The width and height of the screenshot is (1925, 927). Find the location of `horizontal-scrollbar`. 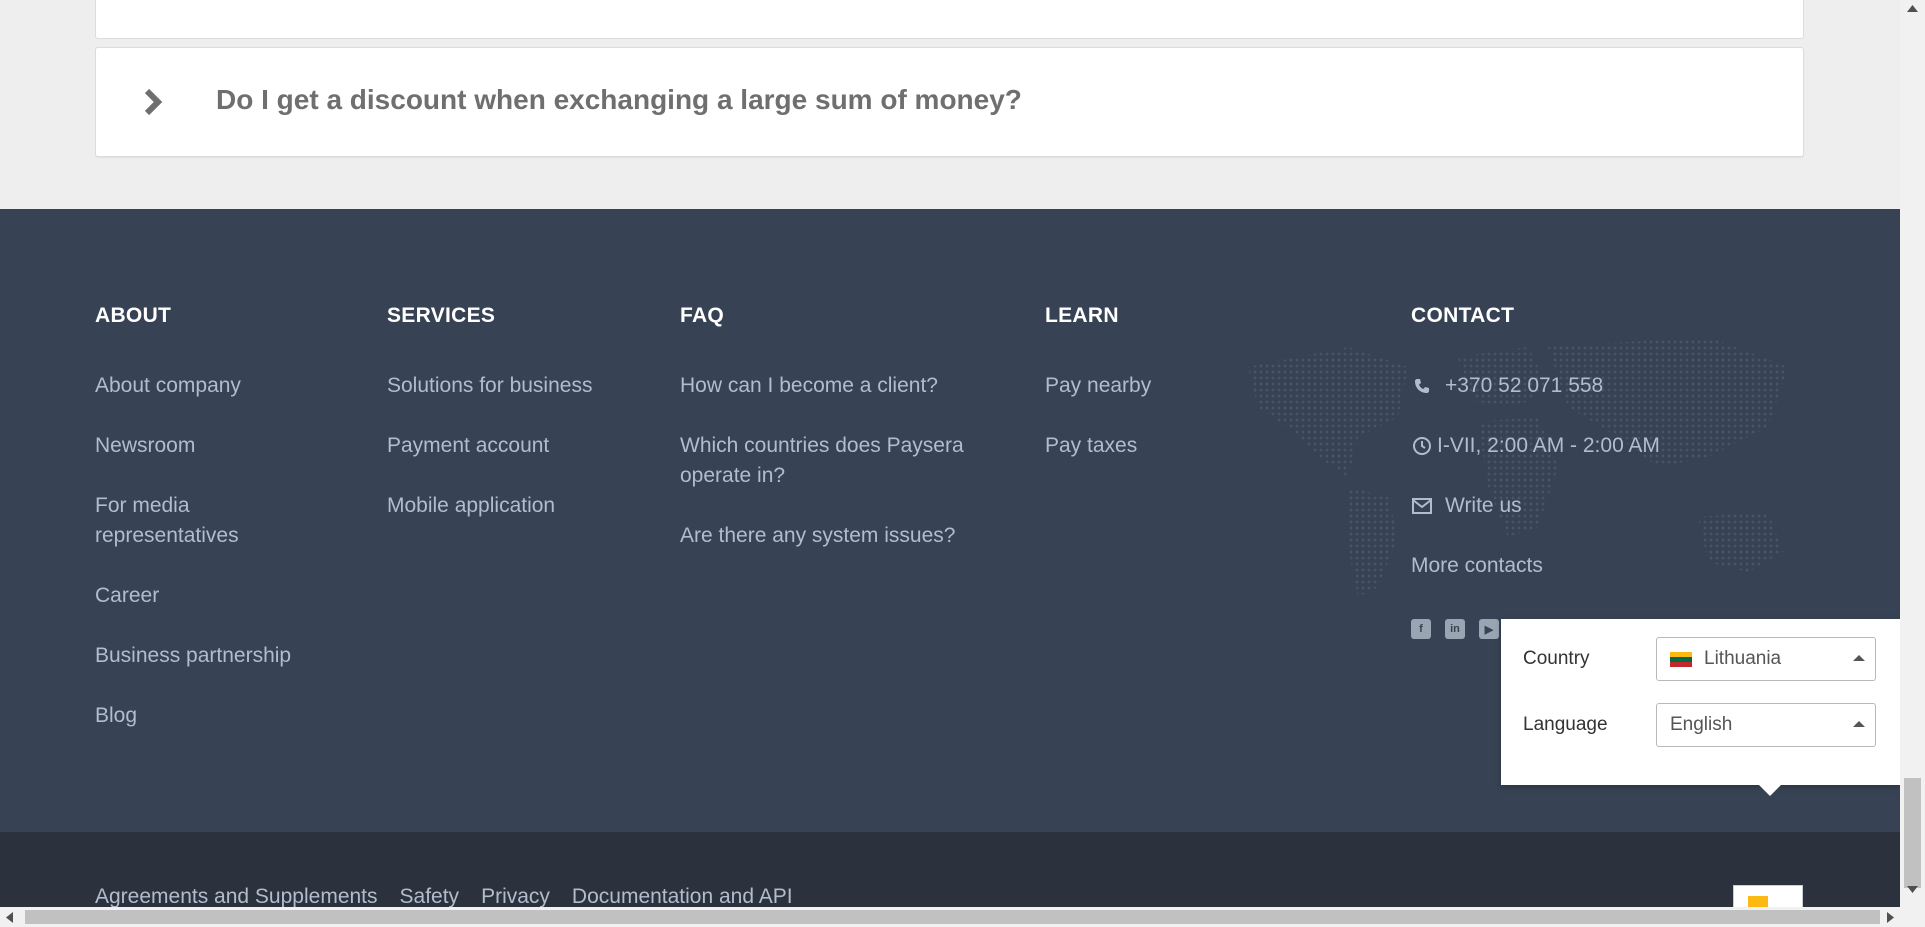

horizontal-scrollbar is located at coordinates (962, 917).